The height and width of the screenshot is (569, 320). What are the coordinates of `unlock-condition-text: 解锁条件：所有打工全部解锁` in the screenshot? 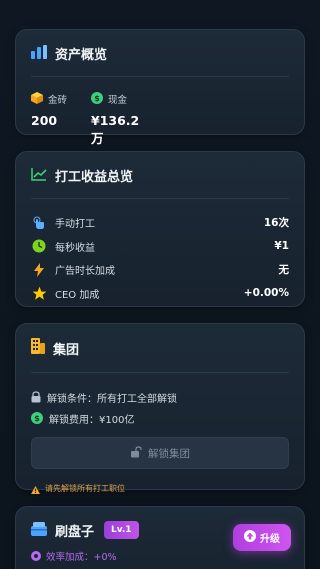 It's located at (112, 399).